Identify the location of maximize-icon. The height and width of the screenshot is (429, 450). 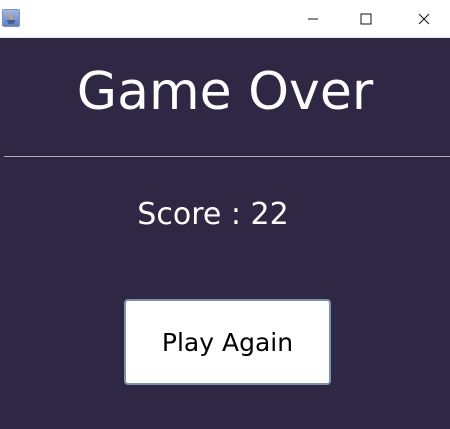
(366, 18).